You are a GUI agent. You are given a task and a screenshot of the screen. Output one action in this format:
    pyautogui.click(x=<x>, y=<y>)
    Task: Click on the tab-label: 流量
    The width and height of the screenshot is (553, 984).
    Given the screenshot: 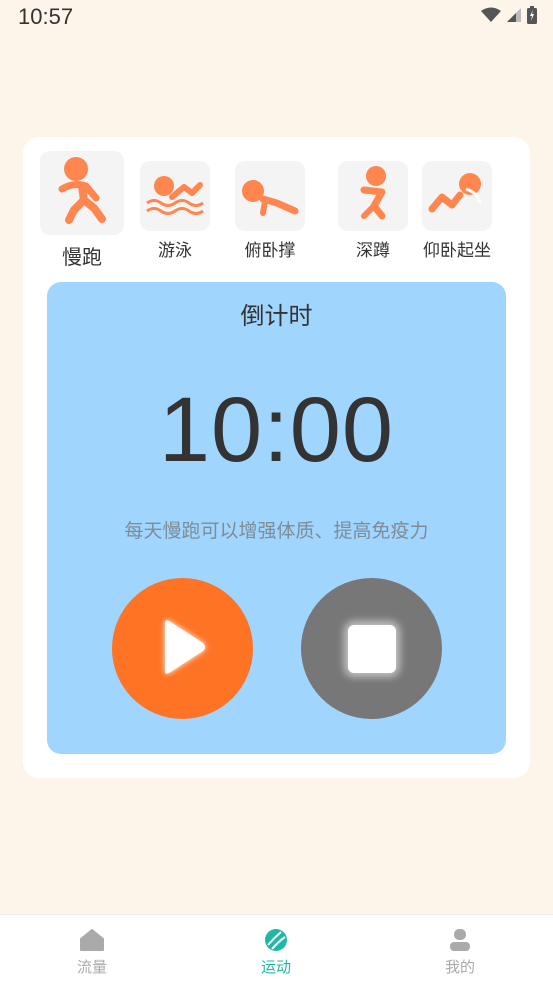 What is the action you would take?
    pyautogui.click(x=91, y=967)
    